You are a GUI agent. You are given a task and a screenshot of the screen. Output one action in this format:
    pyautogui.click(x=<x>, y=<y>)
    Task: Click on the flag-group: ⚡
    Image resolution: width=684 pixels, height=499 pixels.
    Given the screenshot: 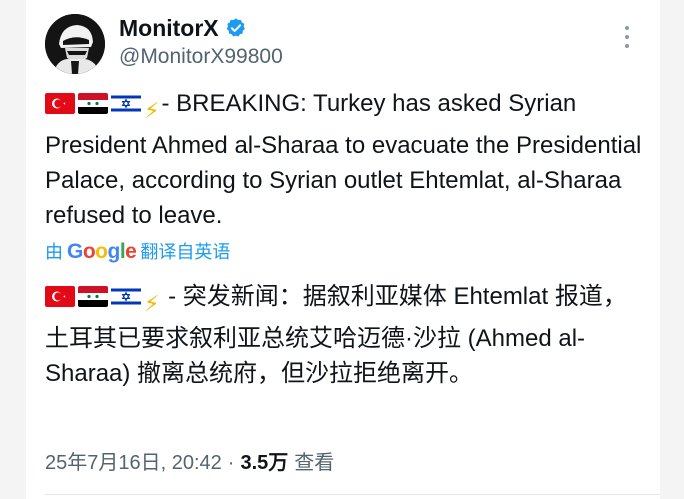 What is the action you would take?
    pyautogui.click(x=102, y=110)
    